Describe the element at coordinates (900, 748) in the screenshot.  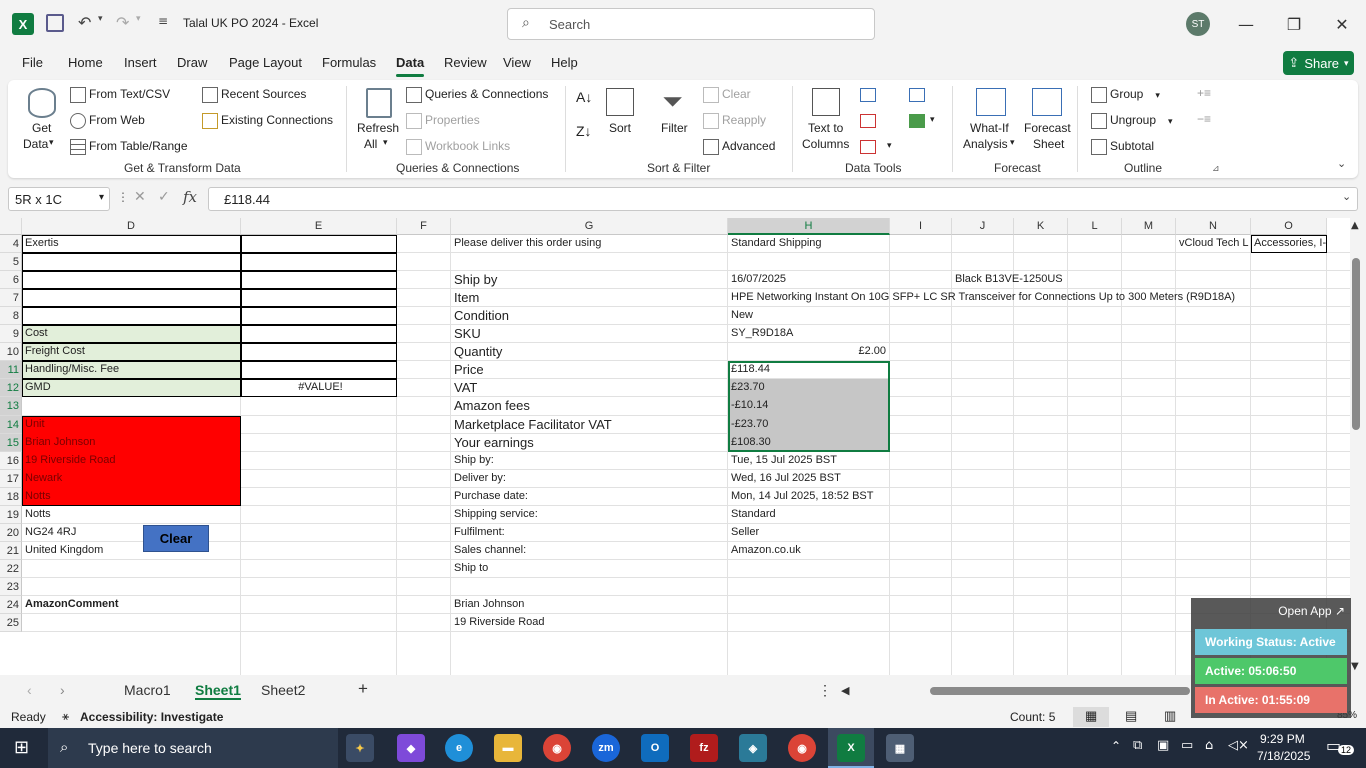
I see `calculator-icon: ▦` at that location.